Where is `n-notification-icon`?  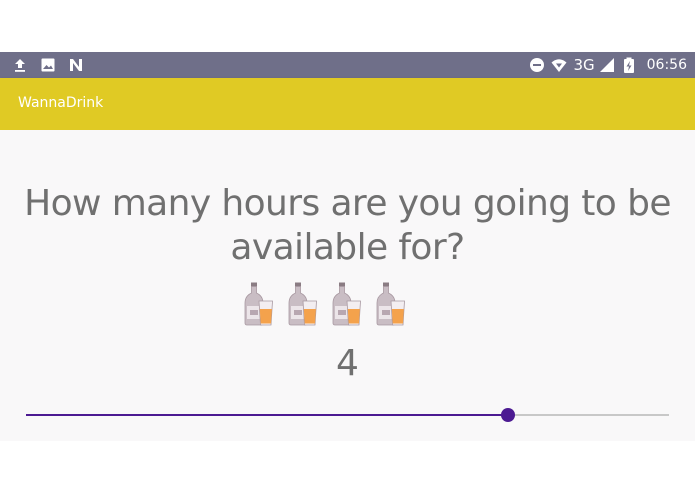 n-notification-icon is located at coordinates (76, 65).